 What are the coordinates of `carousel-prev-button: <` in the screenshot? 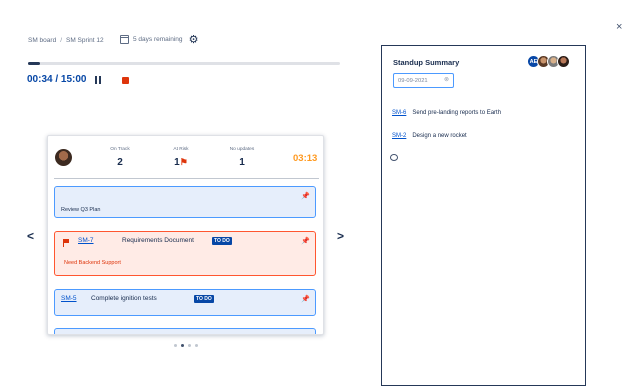 It's located at (30, 236).